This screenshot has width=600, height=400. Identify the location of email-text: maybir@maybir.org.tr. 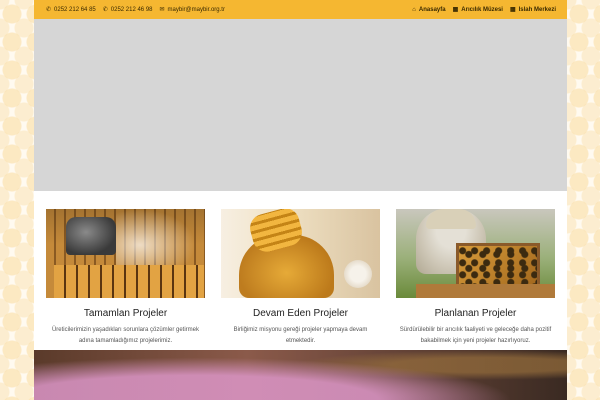
(196, 9).